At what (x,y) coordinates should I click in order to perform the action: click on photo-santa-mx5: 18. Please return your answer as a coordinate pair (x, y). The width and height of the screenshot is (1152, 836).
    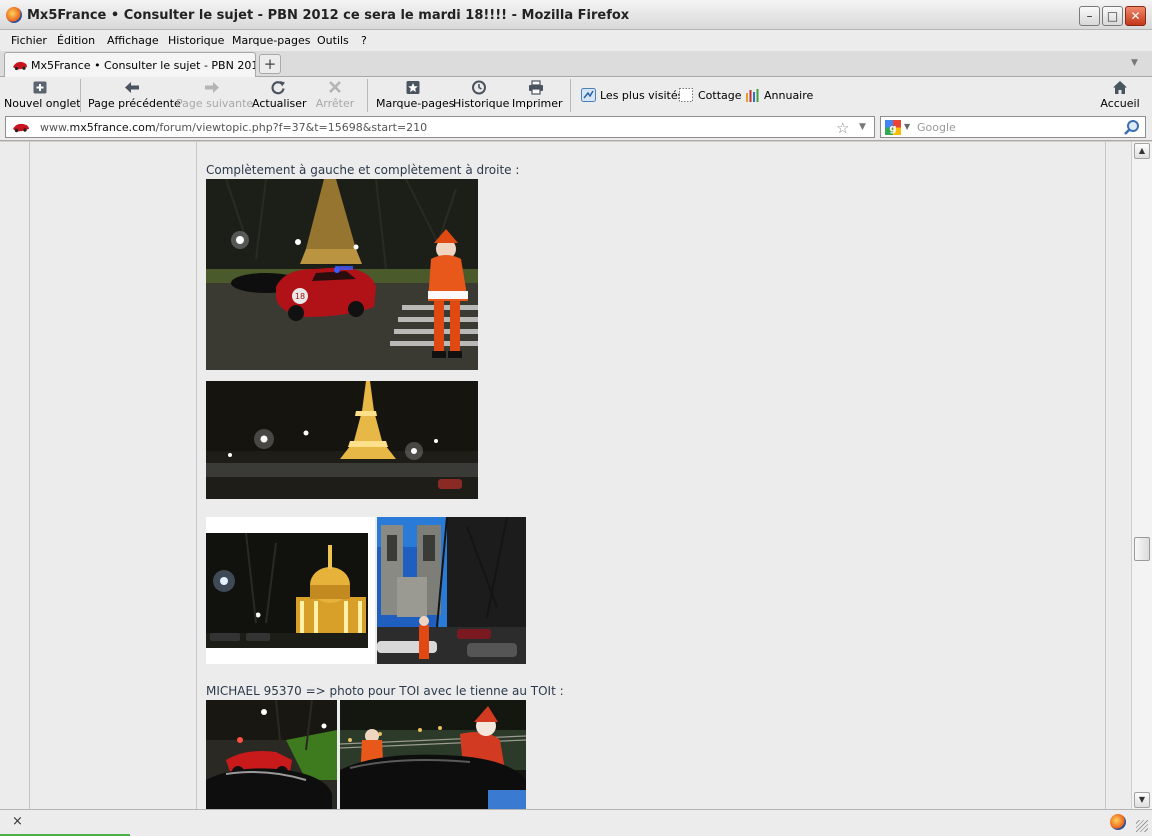
    Looking at the image, I should click on (342, 274).